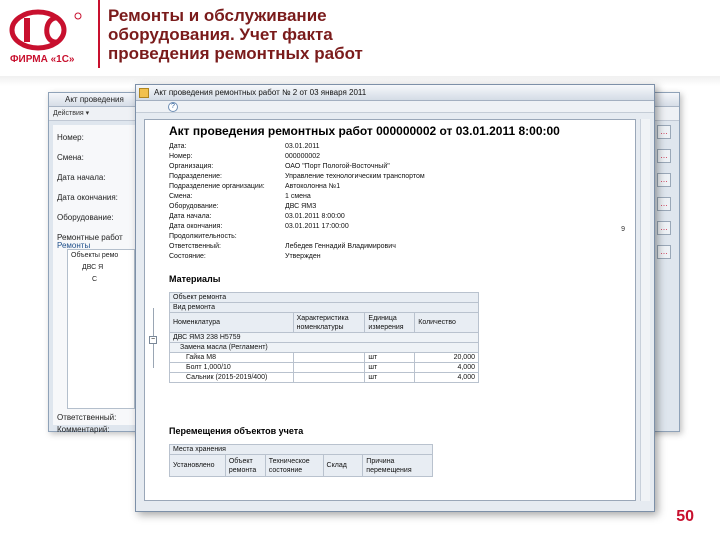 The image size is (720, 540). I want to click on vertical-scrollbar, so click(645, 310).